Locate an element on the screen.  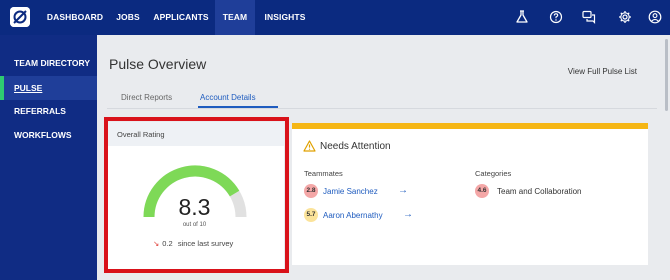
sidebar-item-label: TEAM DIRECTORY is located at coordinates (52, 63).